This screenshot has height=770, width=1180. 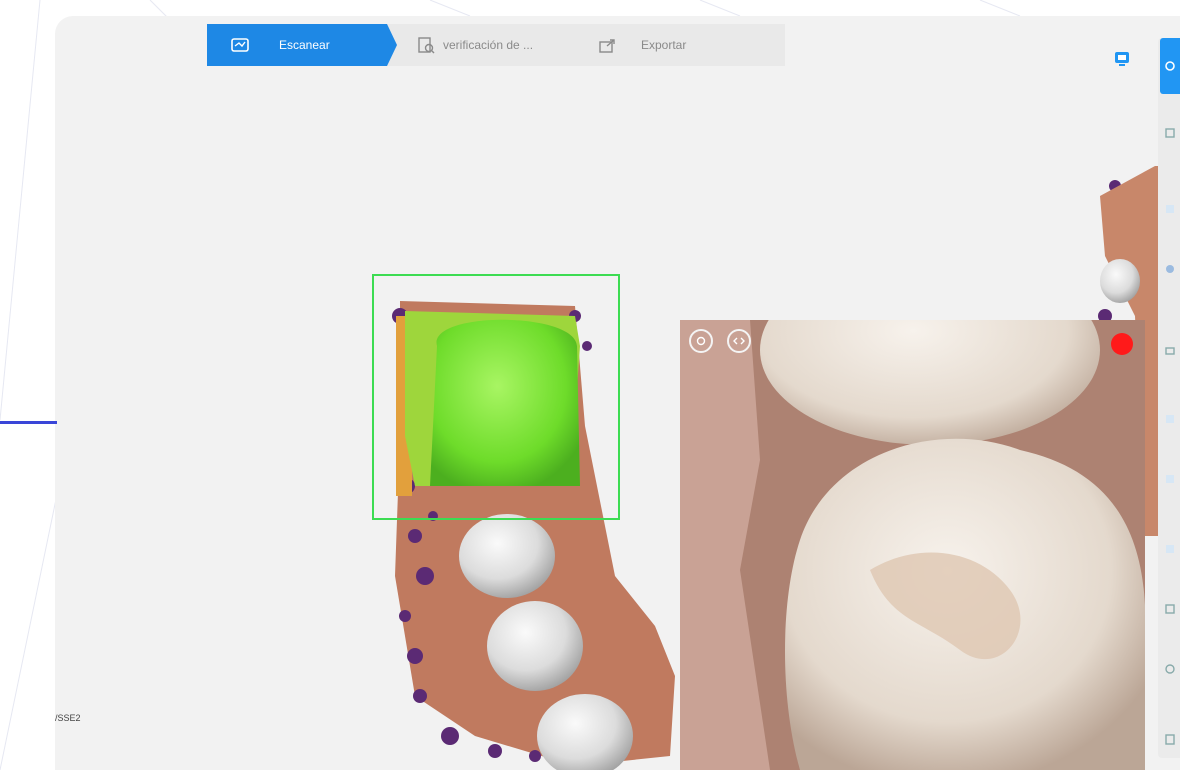 I want to click on step-scan: Escanear, so click(x=302, y=45).